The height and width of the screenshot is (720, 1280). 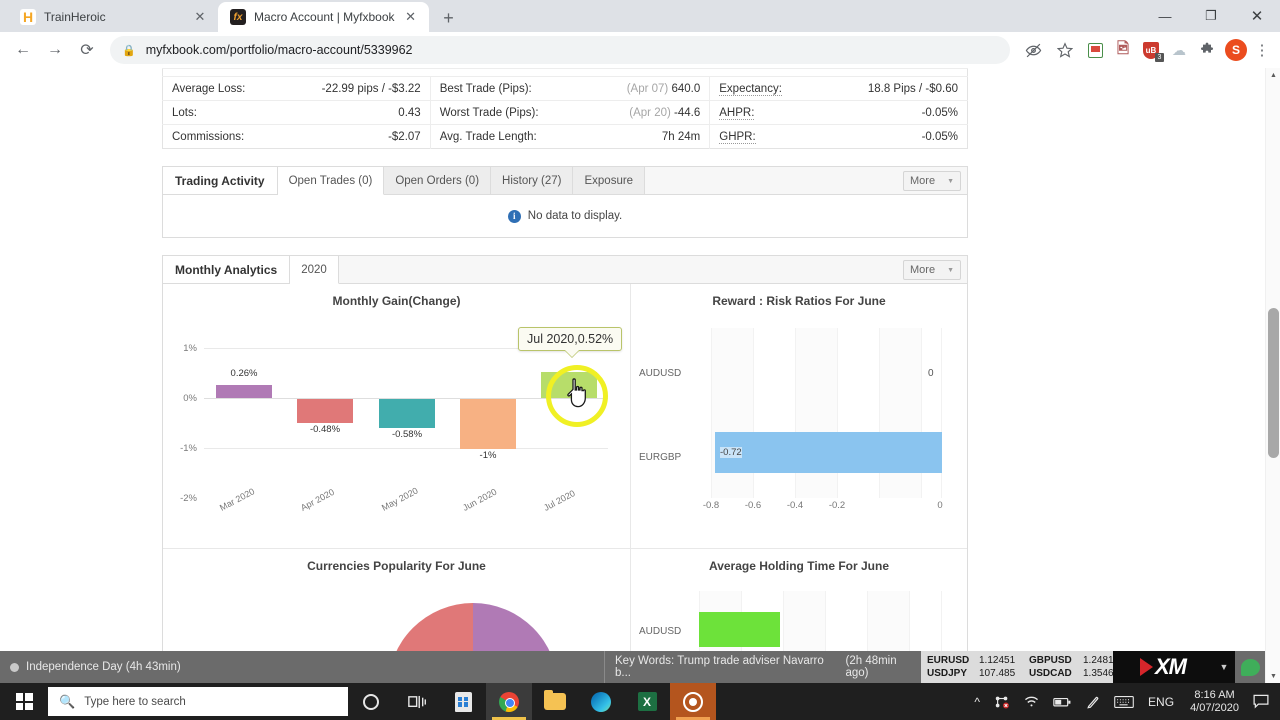 What do you see at coordinates (532, 180) in the screenshot?
I see `tab-history: History (27)` at bounding box center [532, 180].